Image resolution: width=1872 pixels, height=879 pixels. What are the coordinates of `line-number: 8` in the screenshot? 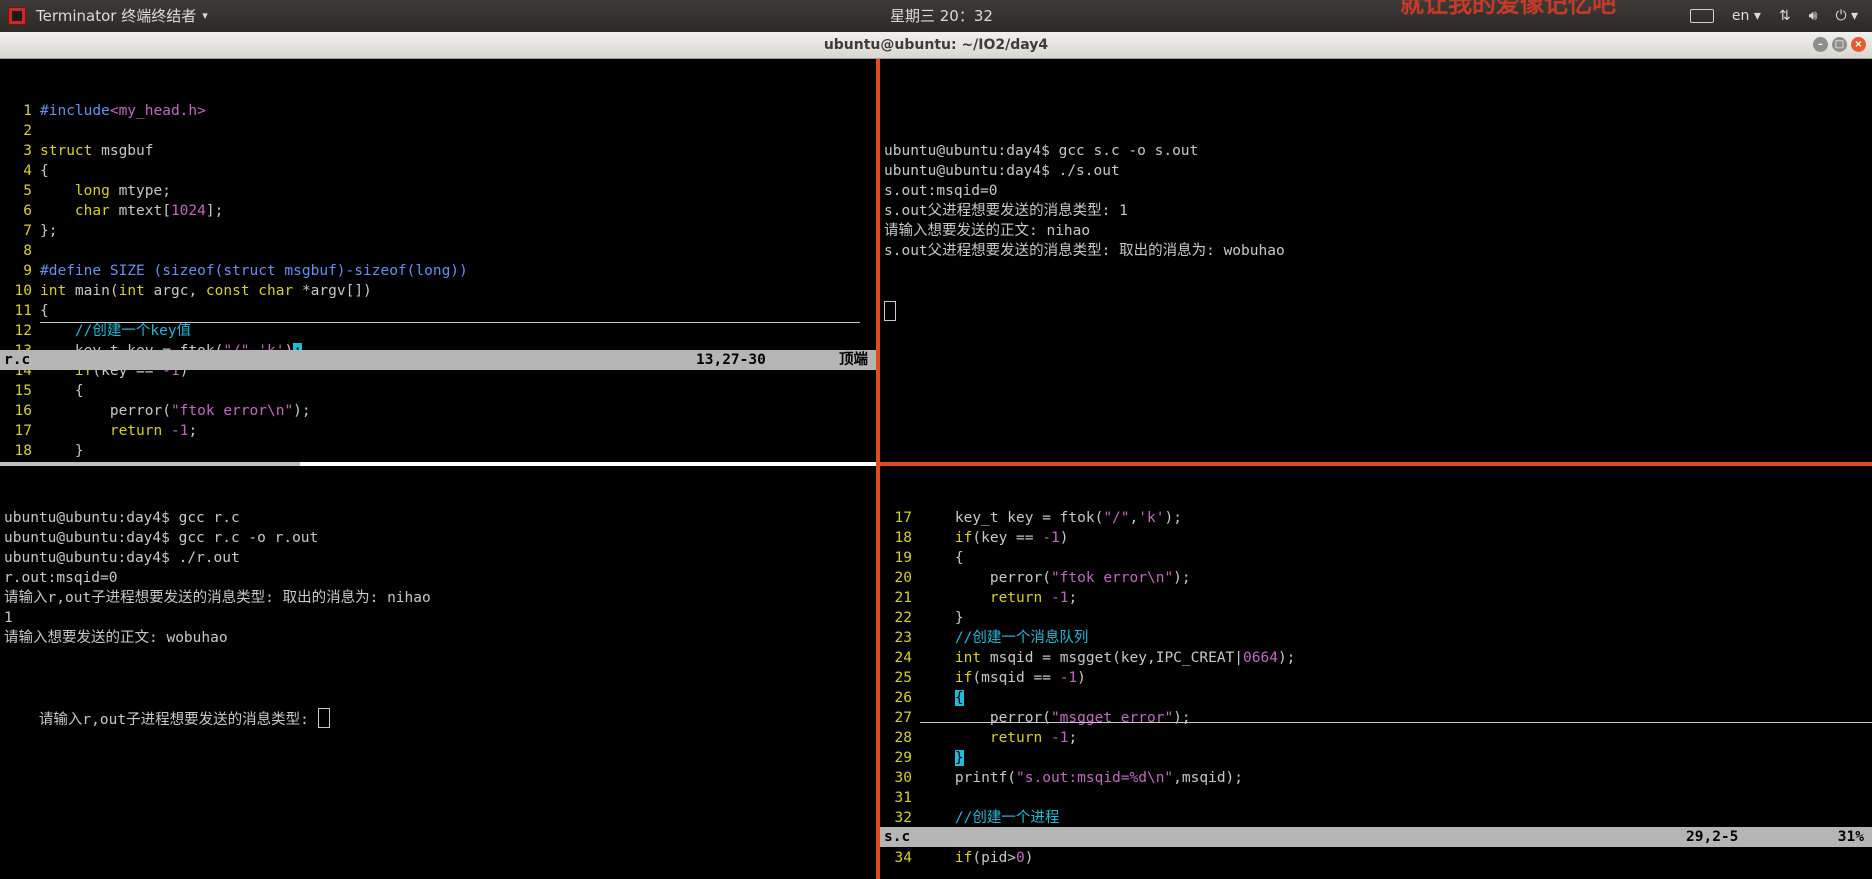 It's located at (27, 251).